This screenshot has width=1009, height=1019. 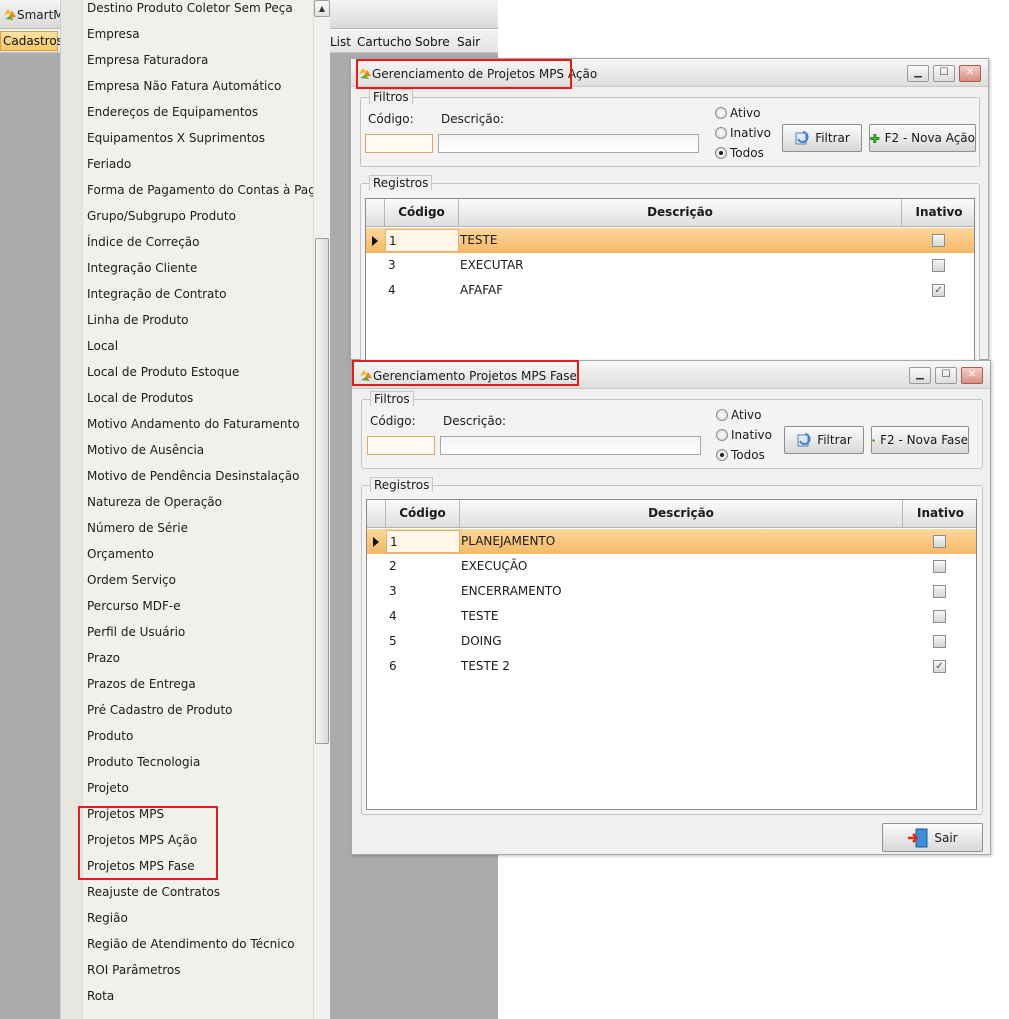 What do you see at coordinates (393, 616) in the screenshot?
I see `cell-codigo: 4` at bounding box center [393, 616].